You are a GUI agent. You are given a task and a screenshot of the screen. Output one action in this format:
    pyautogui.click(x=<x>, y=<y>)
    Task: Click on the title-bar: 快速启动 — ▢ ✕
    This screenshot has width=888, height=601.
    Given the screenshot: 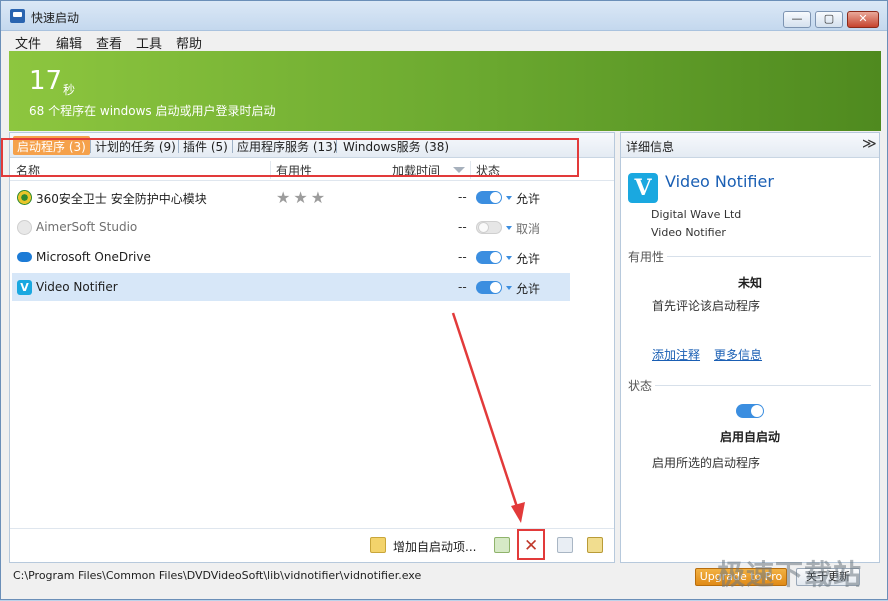 What is the action you would take?
    pyautogui.click(x=444, y=16)
    